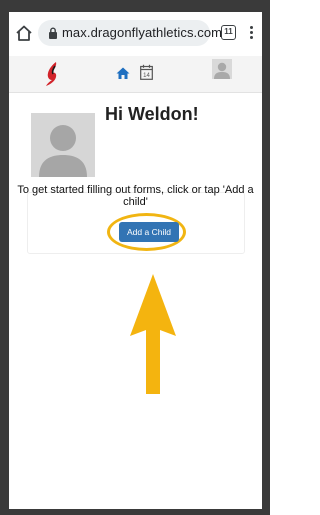  What do you see at coordinates (251, 33) in the screenshot?
I see `overflow-menu-icon` at bounding box center [251, 33].